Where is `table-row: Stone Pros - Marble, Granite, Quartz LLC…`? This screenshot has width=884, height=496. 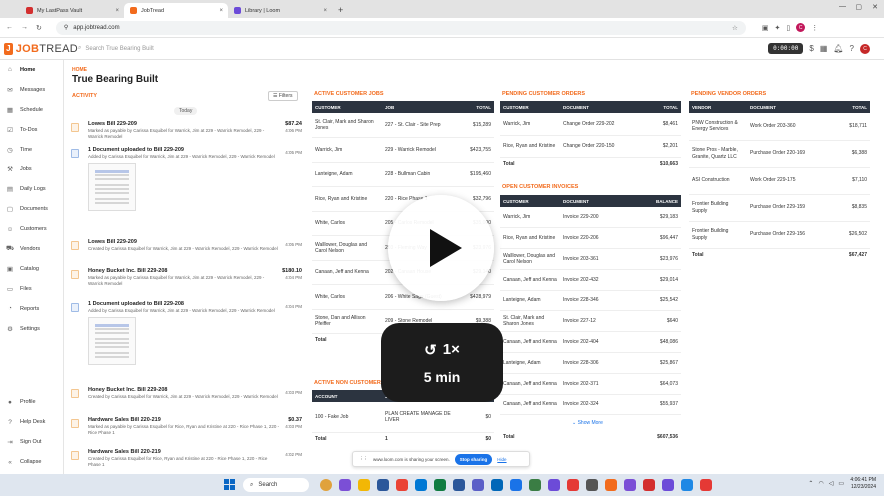 table-row: Stone Pros - Marble, Granite, Quartz LLC… is located at coordinates (779, 154).